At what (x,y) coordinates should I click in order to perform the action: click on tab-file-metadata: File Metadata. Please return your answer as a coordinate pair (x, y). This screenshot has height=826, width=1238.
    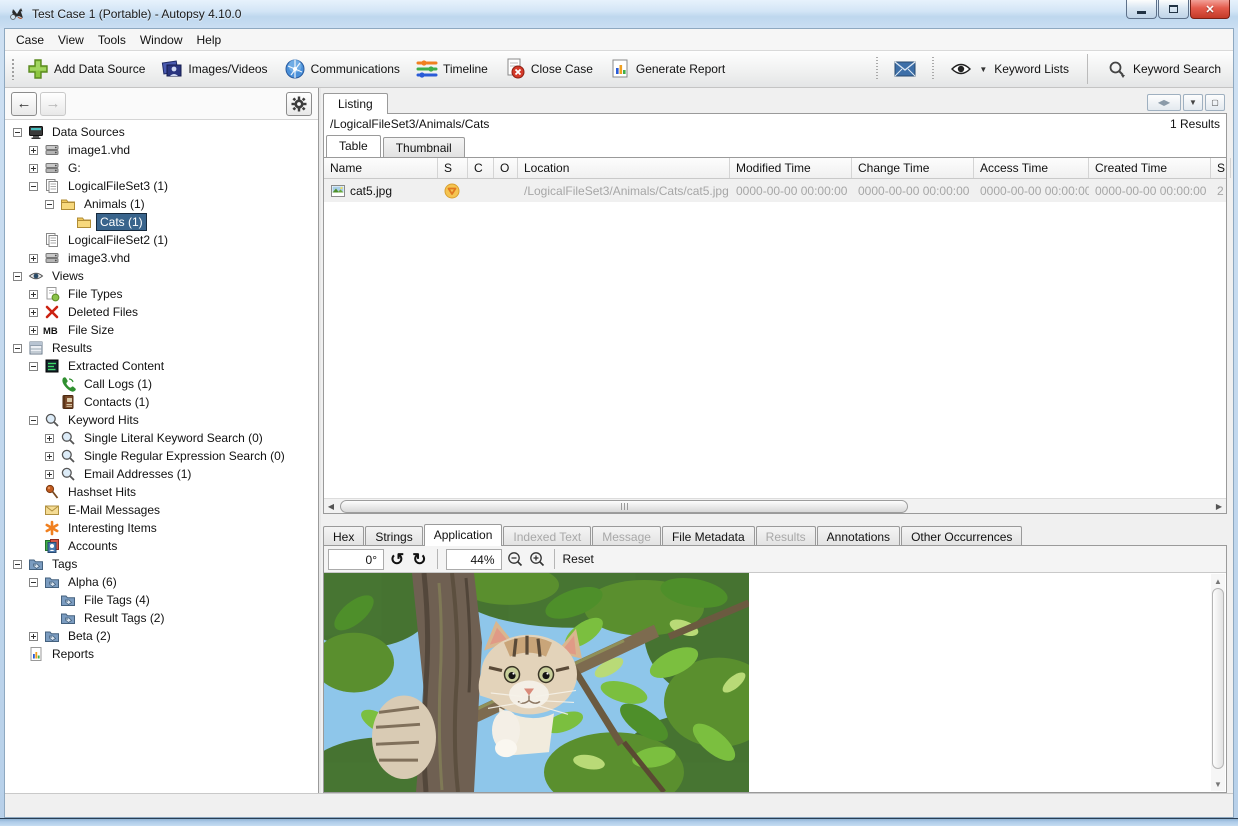
    Looking at the image, I should click on (708, 536).